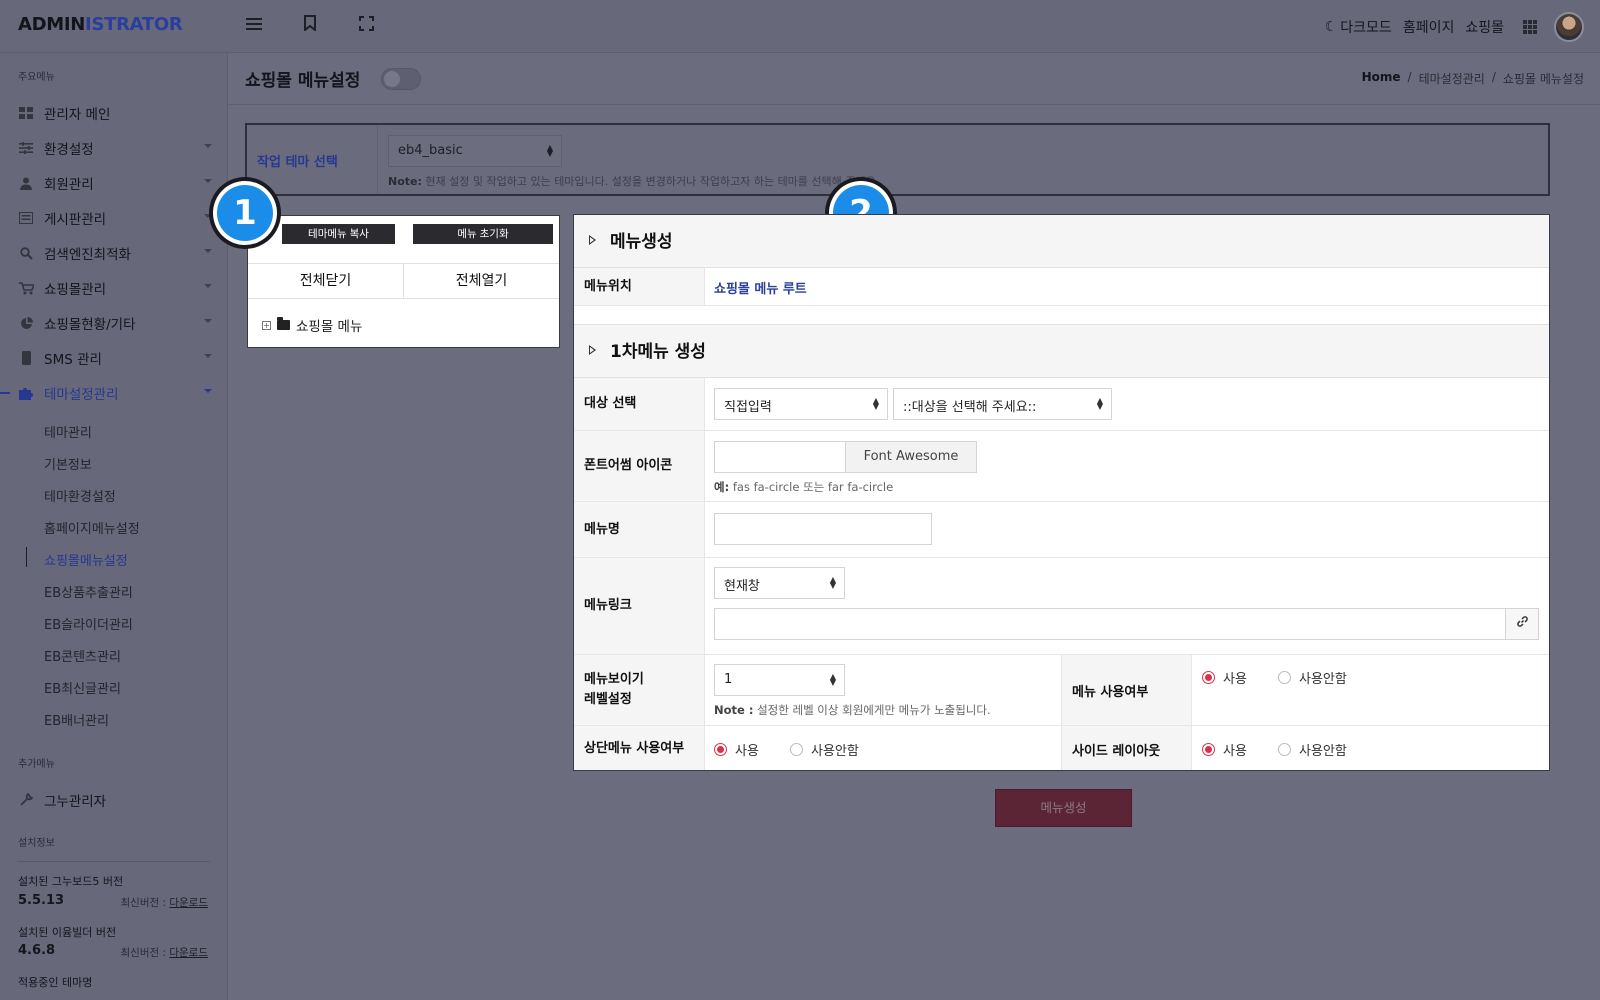  What do you see at coordinates (1452, 78) in the screenshot?
I see `breadcrumb-theme-settings: 테마설정관리` at bounding box center [1452, 78].